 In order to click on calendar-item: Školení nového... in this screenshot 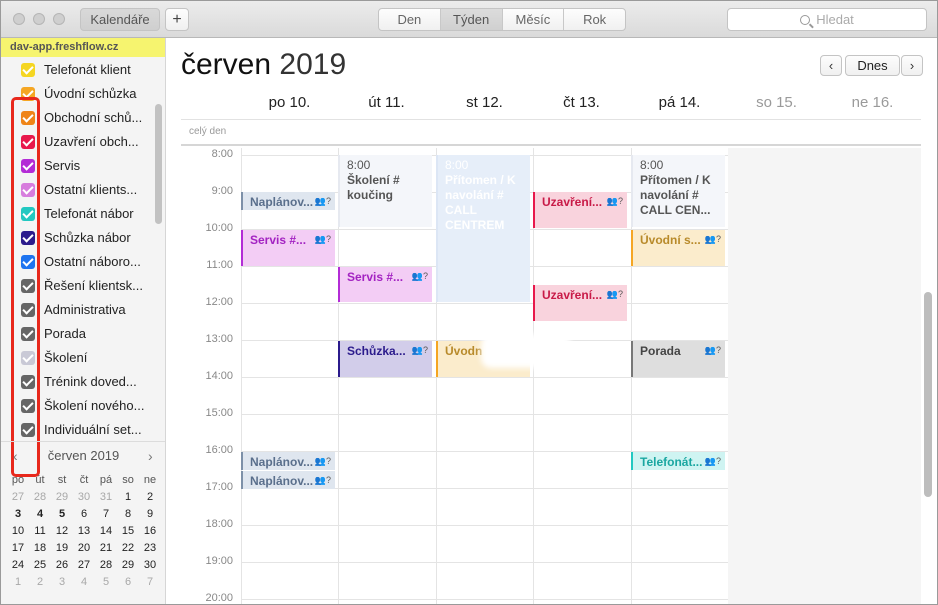, I will do `click(86, 406)`.